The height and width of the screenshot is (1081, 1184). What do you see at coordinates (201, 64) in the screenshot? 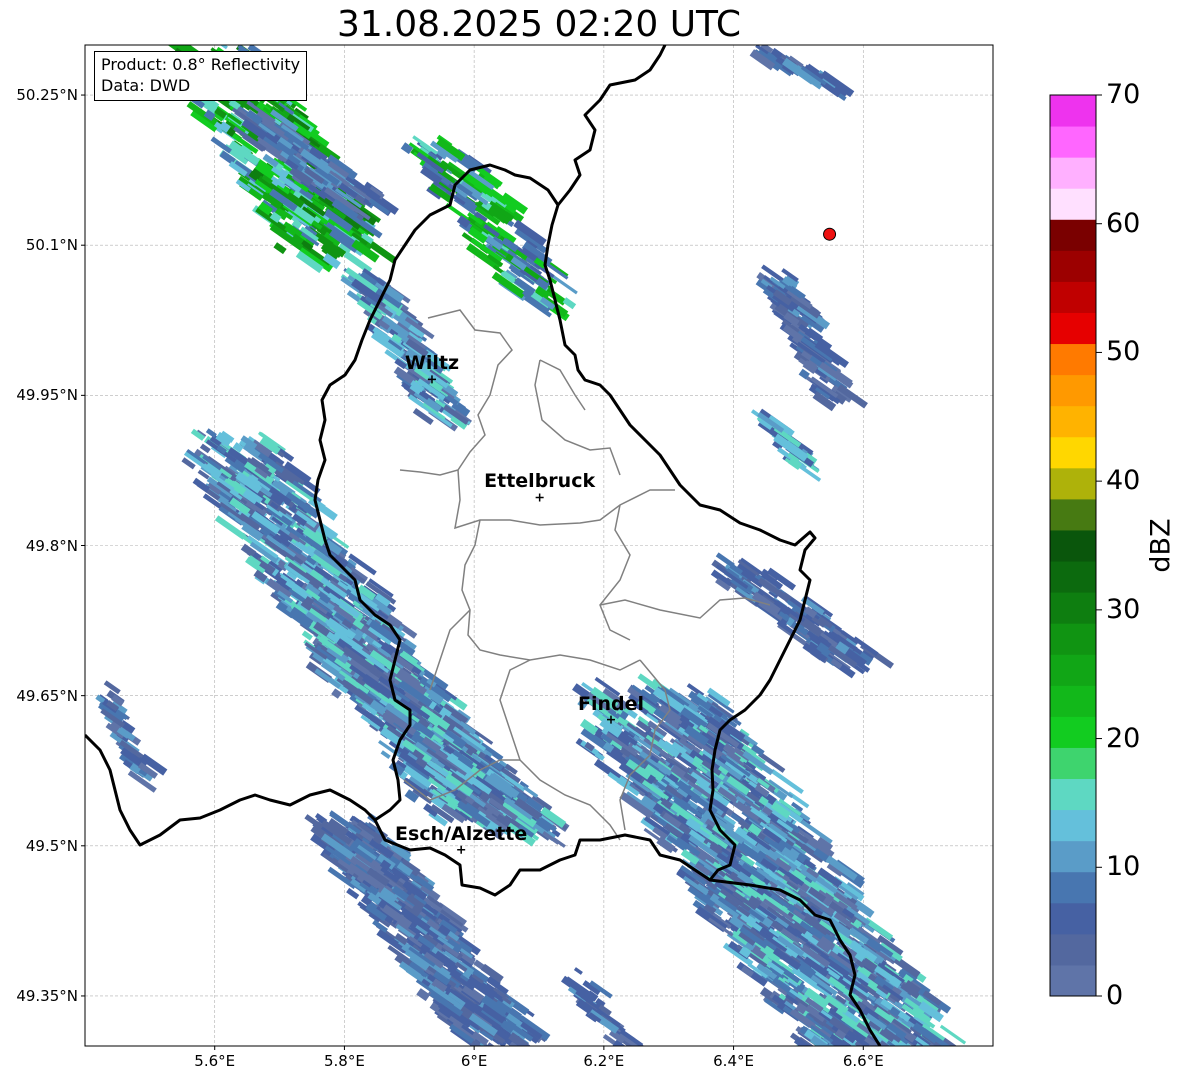
I see `product-label: Product: 0.8° Reflectivity` at bounding box center [201, 64].